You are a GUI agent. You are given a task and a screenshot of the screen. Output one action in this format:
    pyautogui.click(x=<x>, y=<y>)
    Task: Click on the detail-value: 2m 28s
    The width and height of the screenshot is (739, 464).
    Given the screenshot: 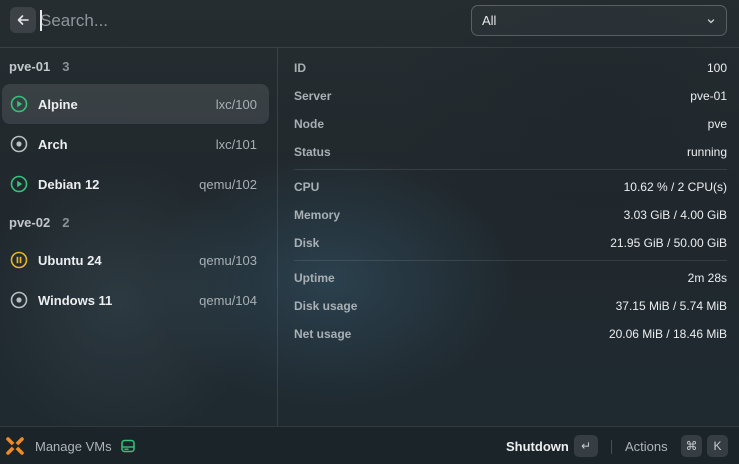 What is the action you would take?
    pyautogui.click(x=707, y=278)
    